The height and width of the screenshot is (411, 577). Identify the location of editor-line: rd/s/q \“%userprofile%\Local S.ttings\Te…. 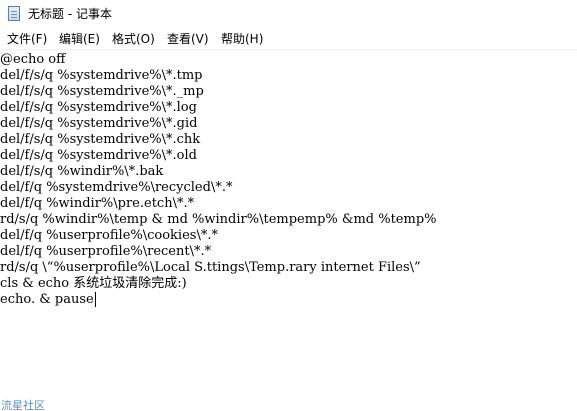
(210, 267).